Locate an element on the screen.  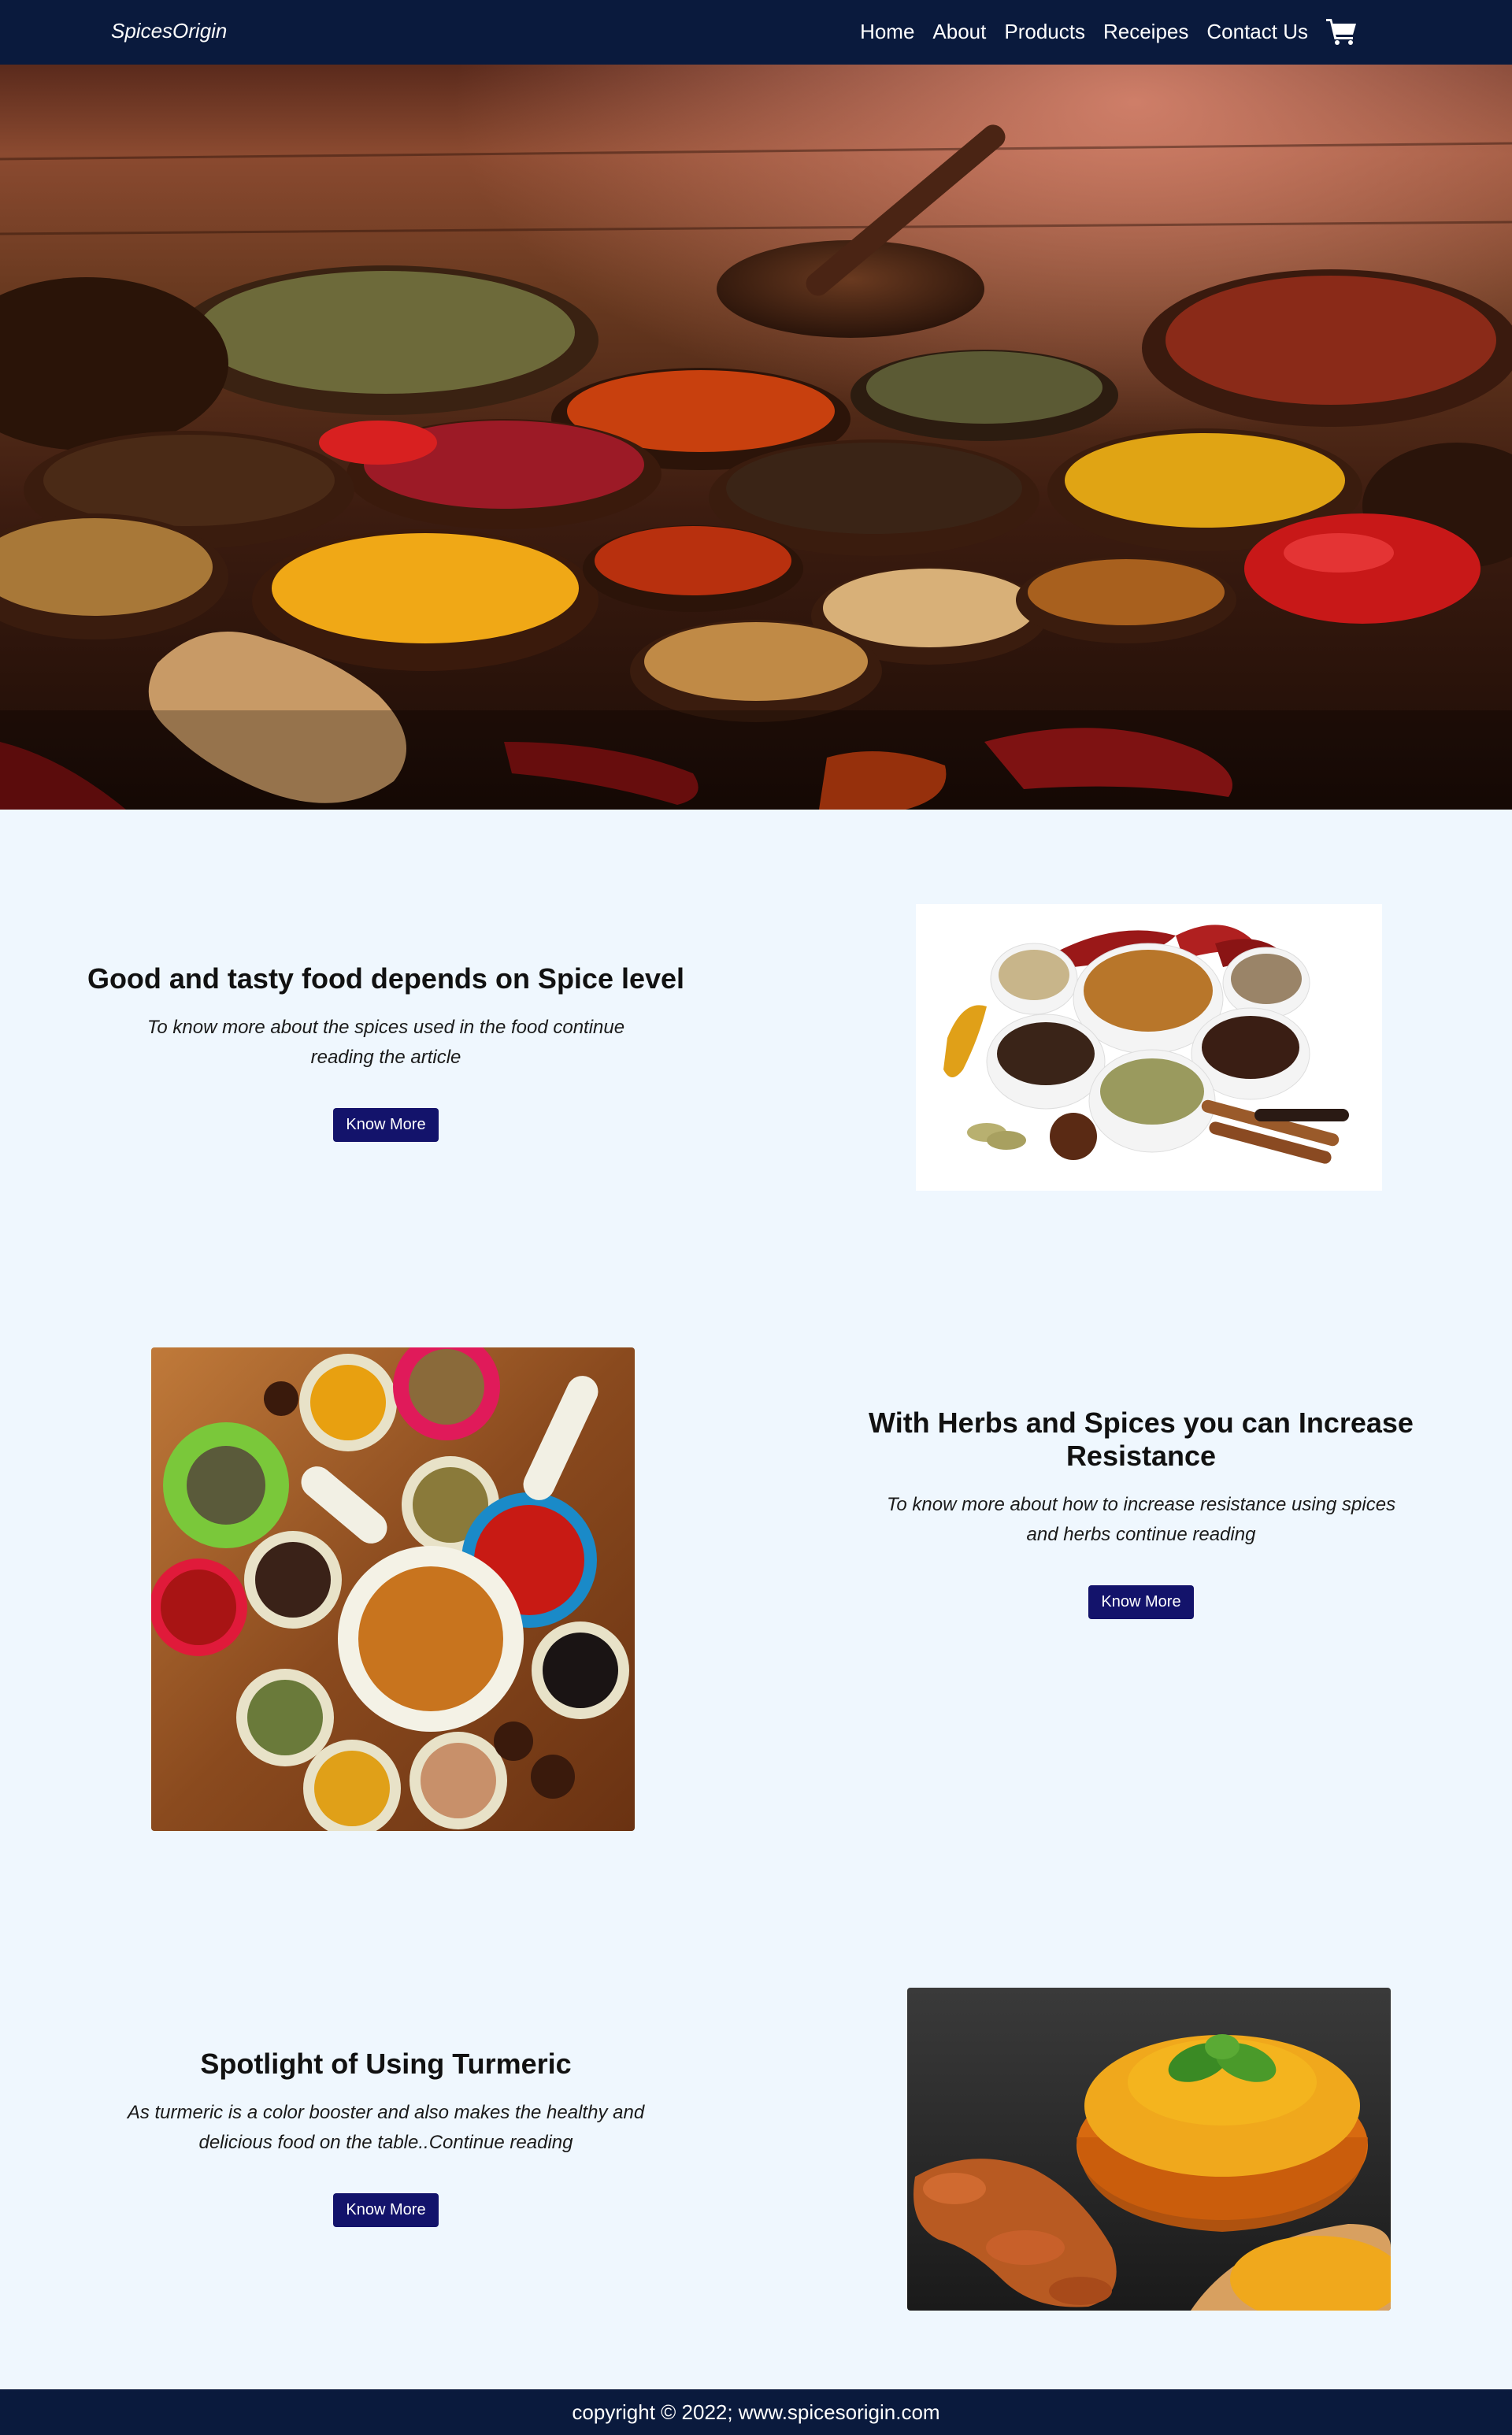
know-more-button-2: Know More is located at coordinates (1141, 1602).